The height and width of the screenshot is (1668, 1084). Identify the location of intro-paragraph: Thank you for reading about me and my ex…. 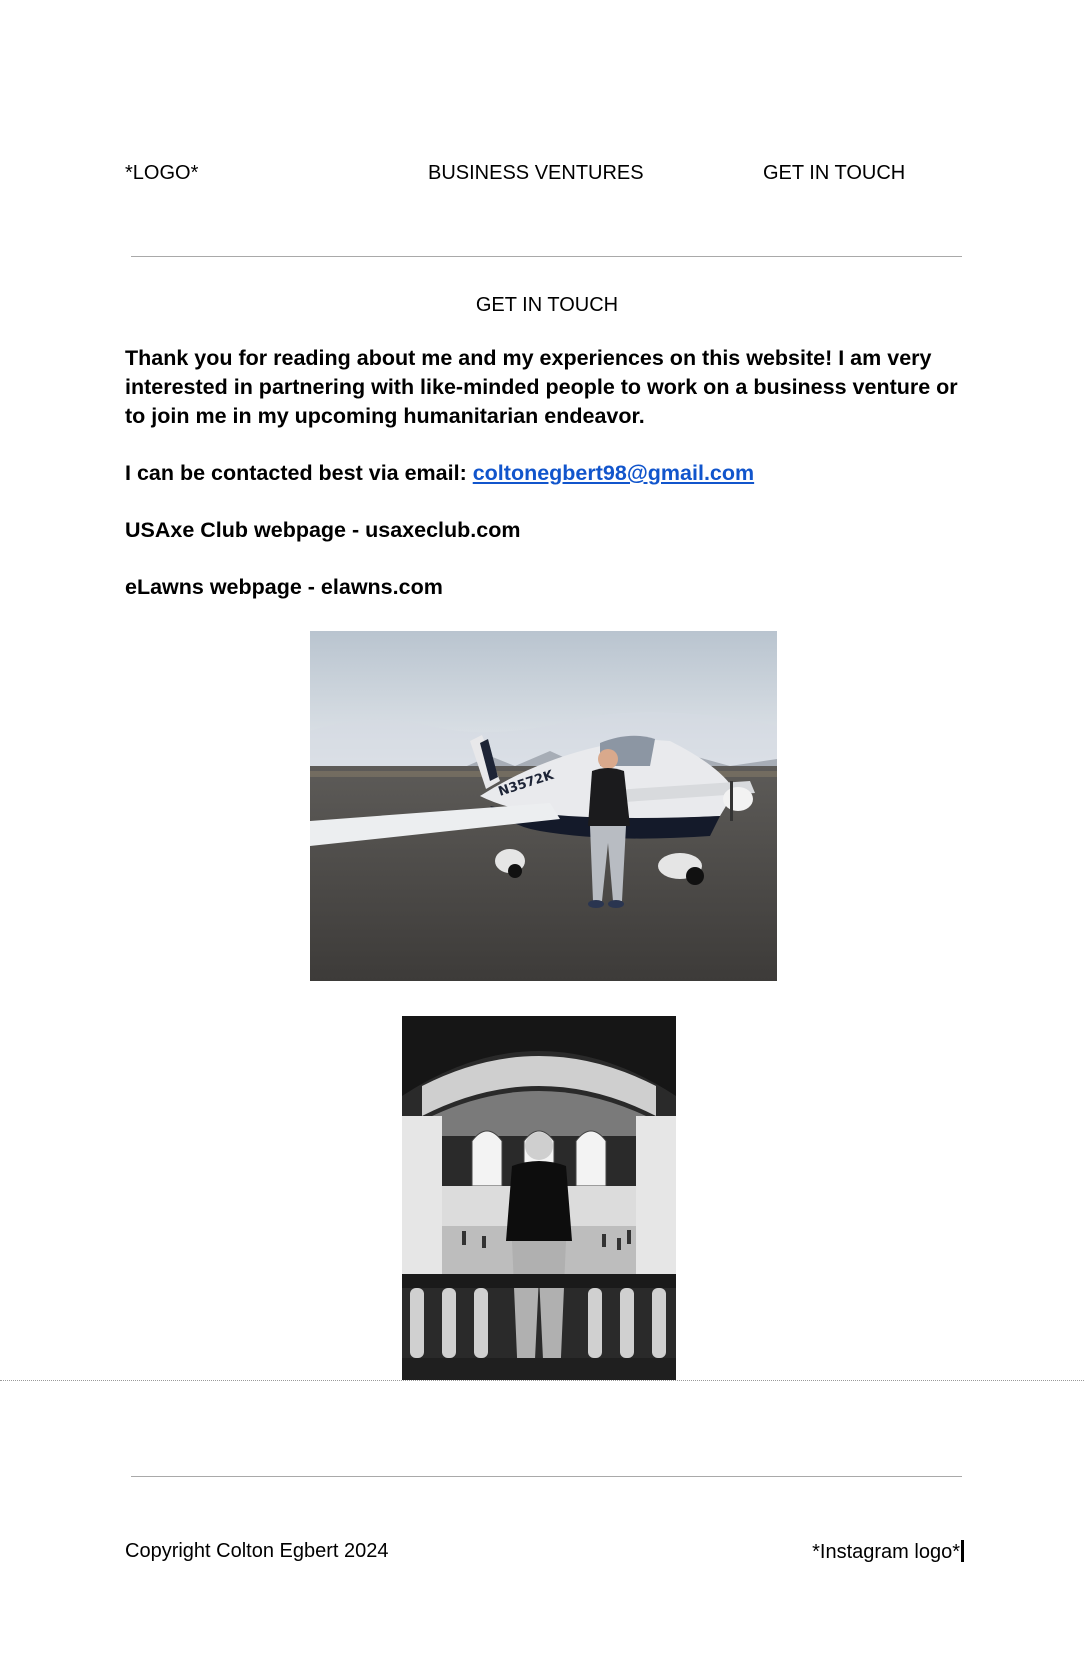
(541, 387).